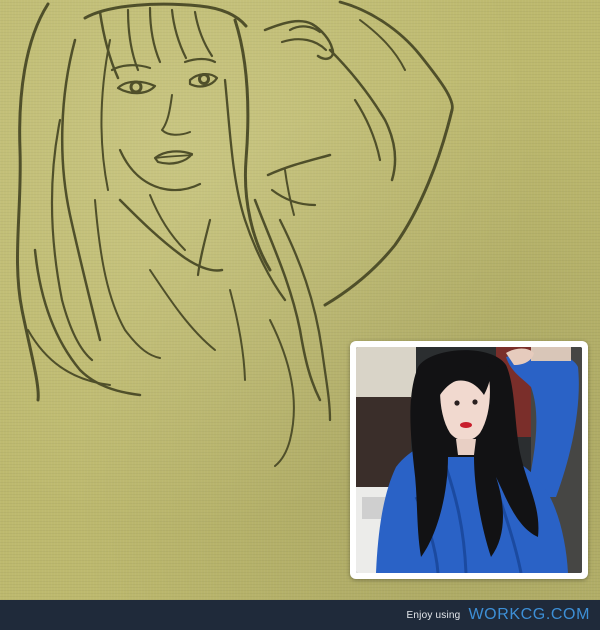  I want to click on hair-outline-right, so click(252, 145).